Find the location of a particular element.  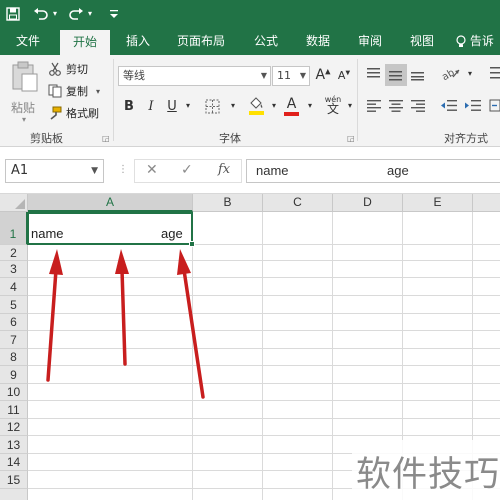

row-header-3: 3 is located at coordinates (14, 269).